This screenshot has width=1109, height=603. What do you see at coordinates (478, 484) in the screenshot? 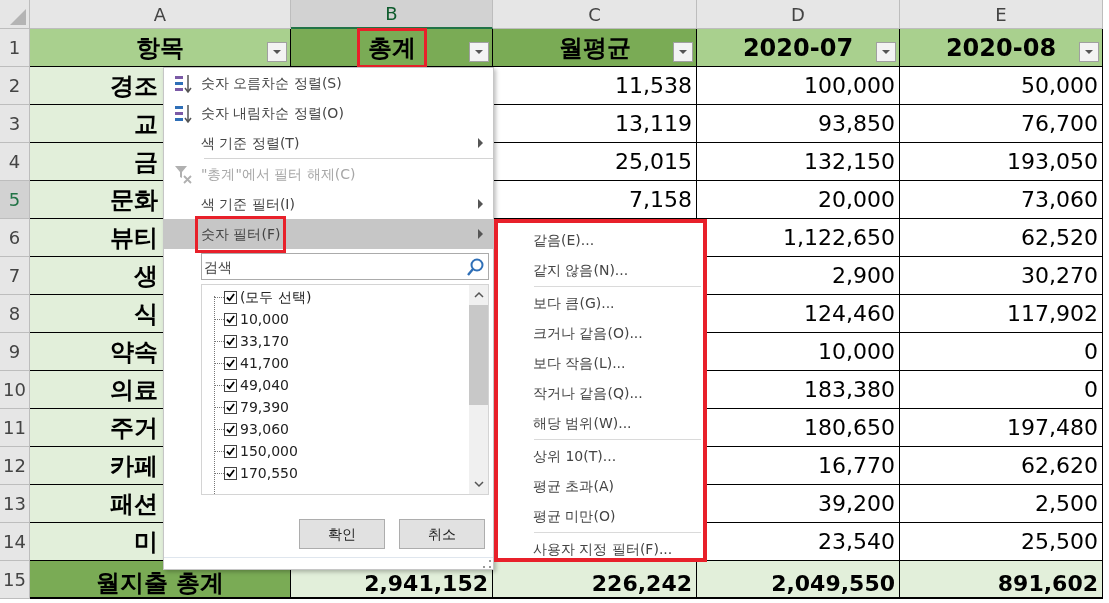
I see `chevron-down-icon` at bounding box center [478, 484].